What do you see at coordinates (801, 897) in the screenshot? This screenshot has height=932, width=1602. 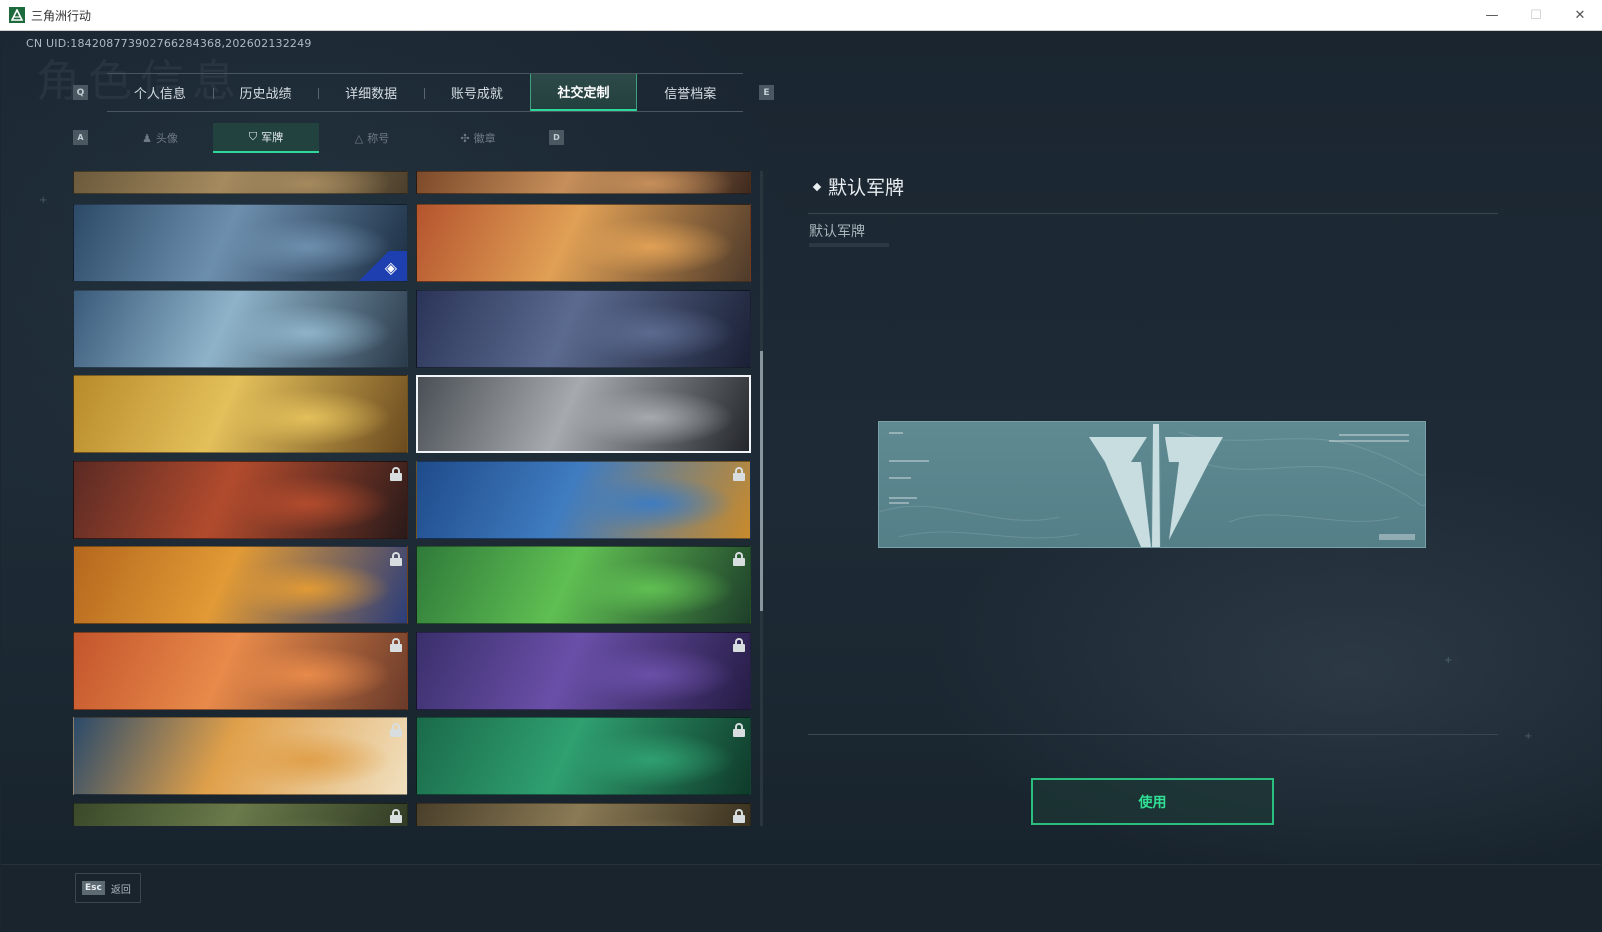 I see `bottom-bar` at bounding box center [801, 897].